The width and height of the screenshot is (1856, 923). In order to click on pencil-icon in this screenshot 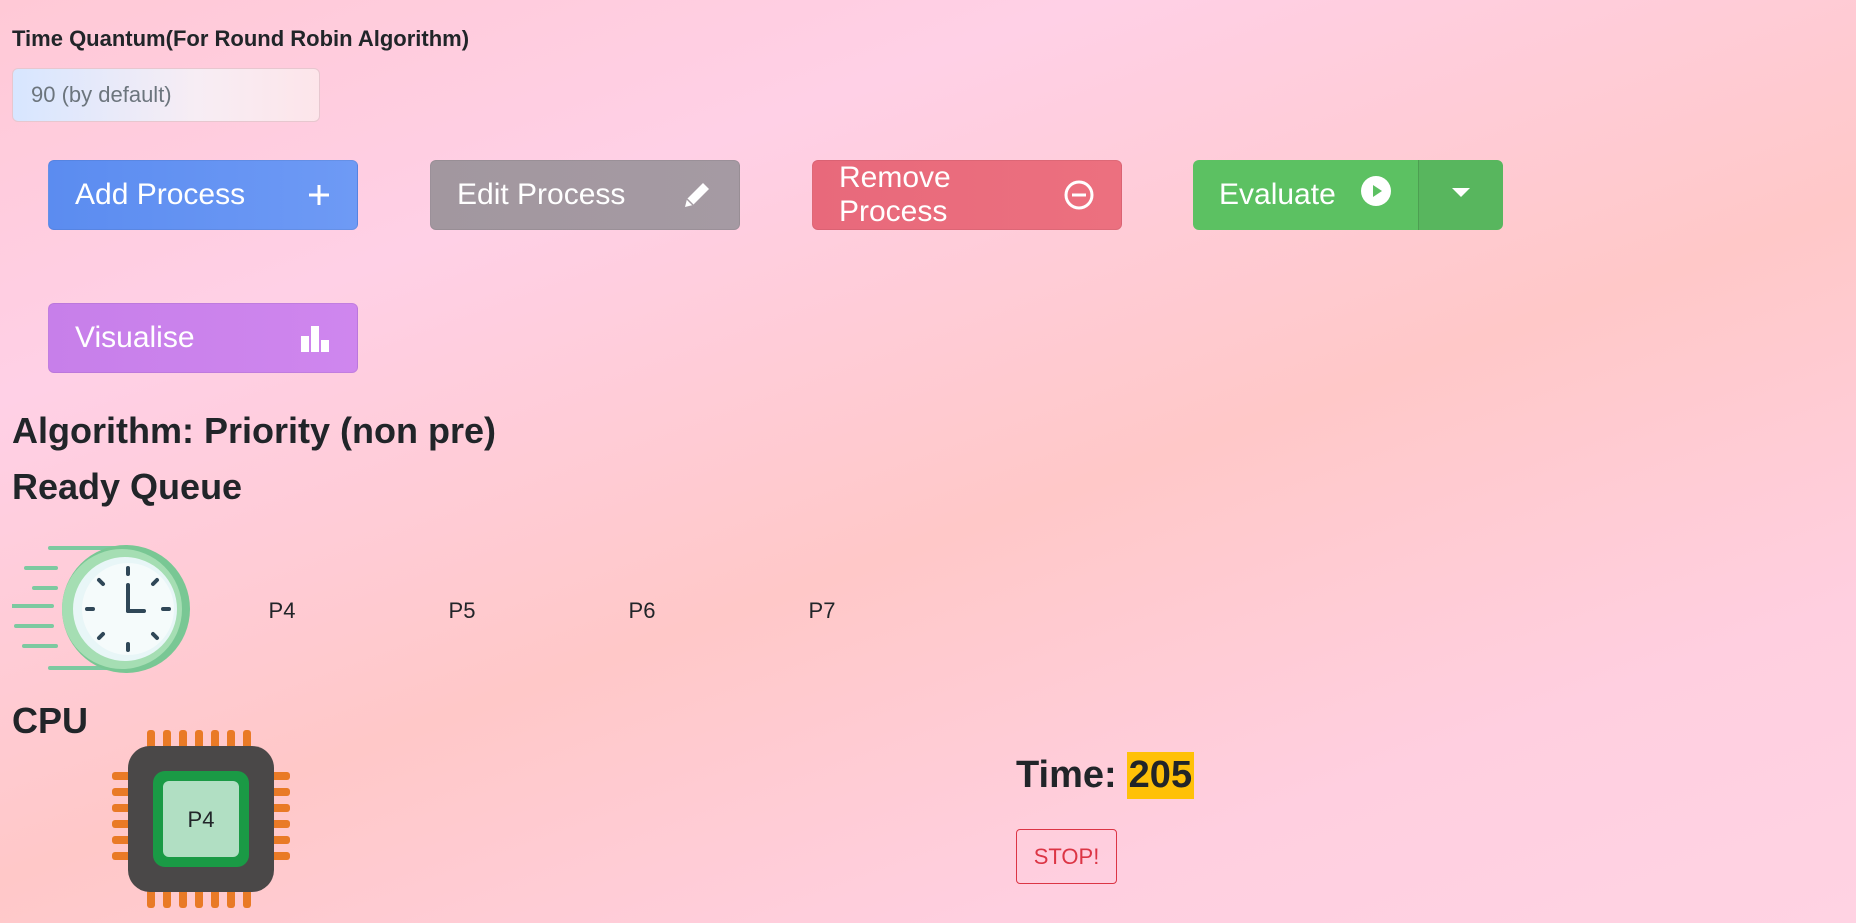, I will do `click(697, 195)`.